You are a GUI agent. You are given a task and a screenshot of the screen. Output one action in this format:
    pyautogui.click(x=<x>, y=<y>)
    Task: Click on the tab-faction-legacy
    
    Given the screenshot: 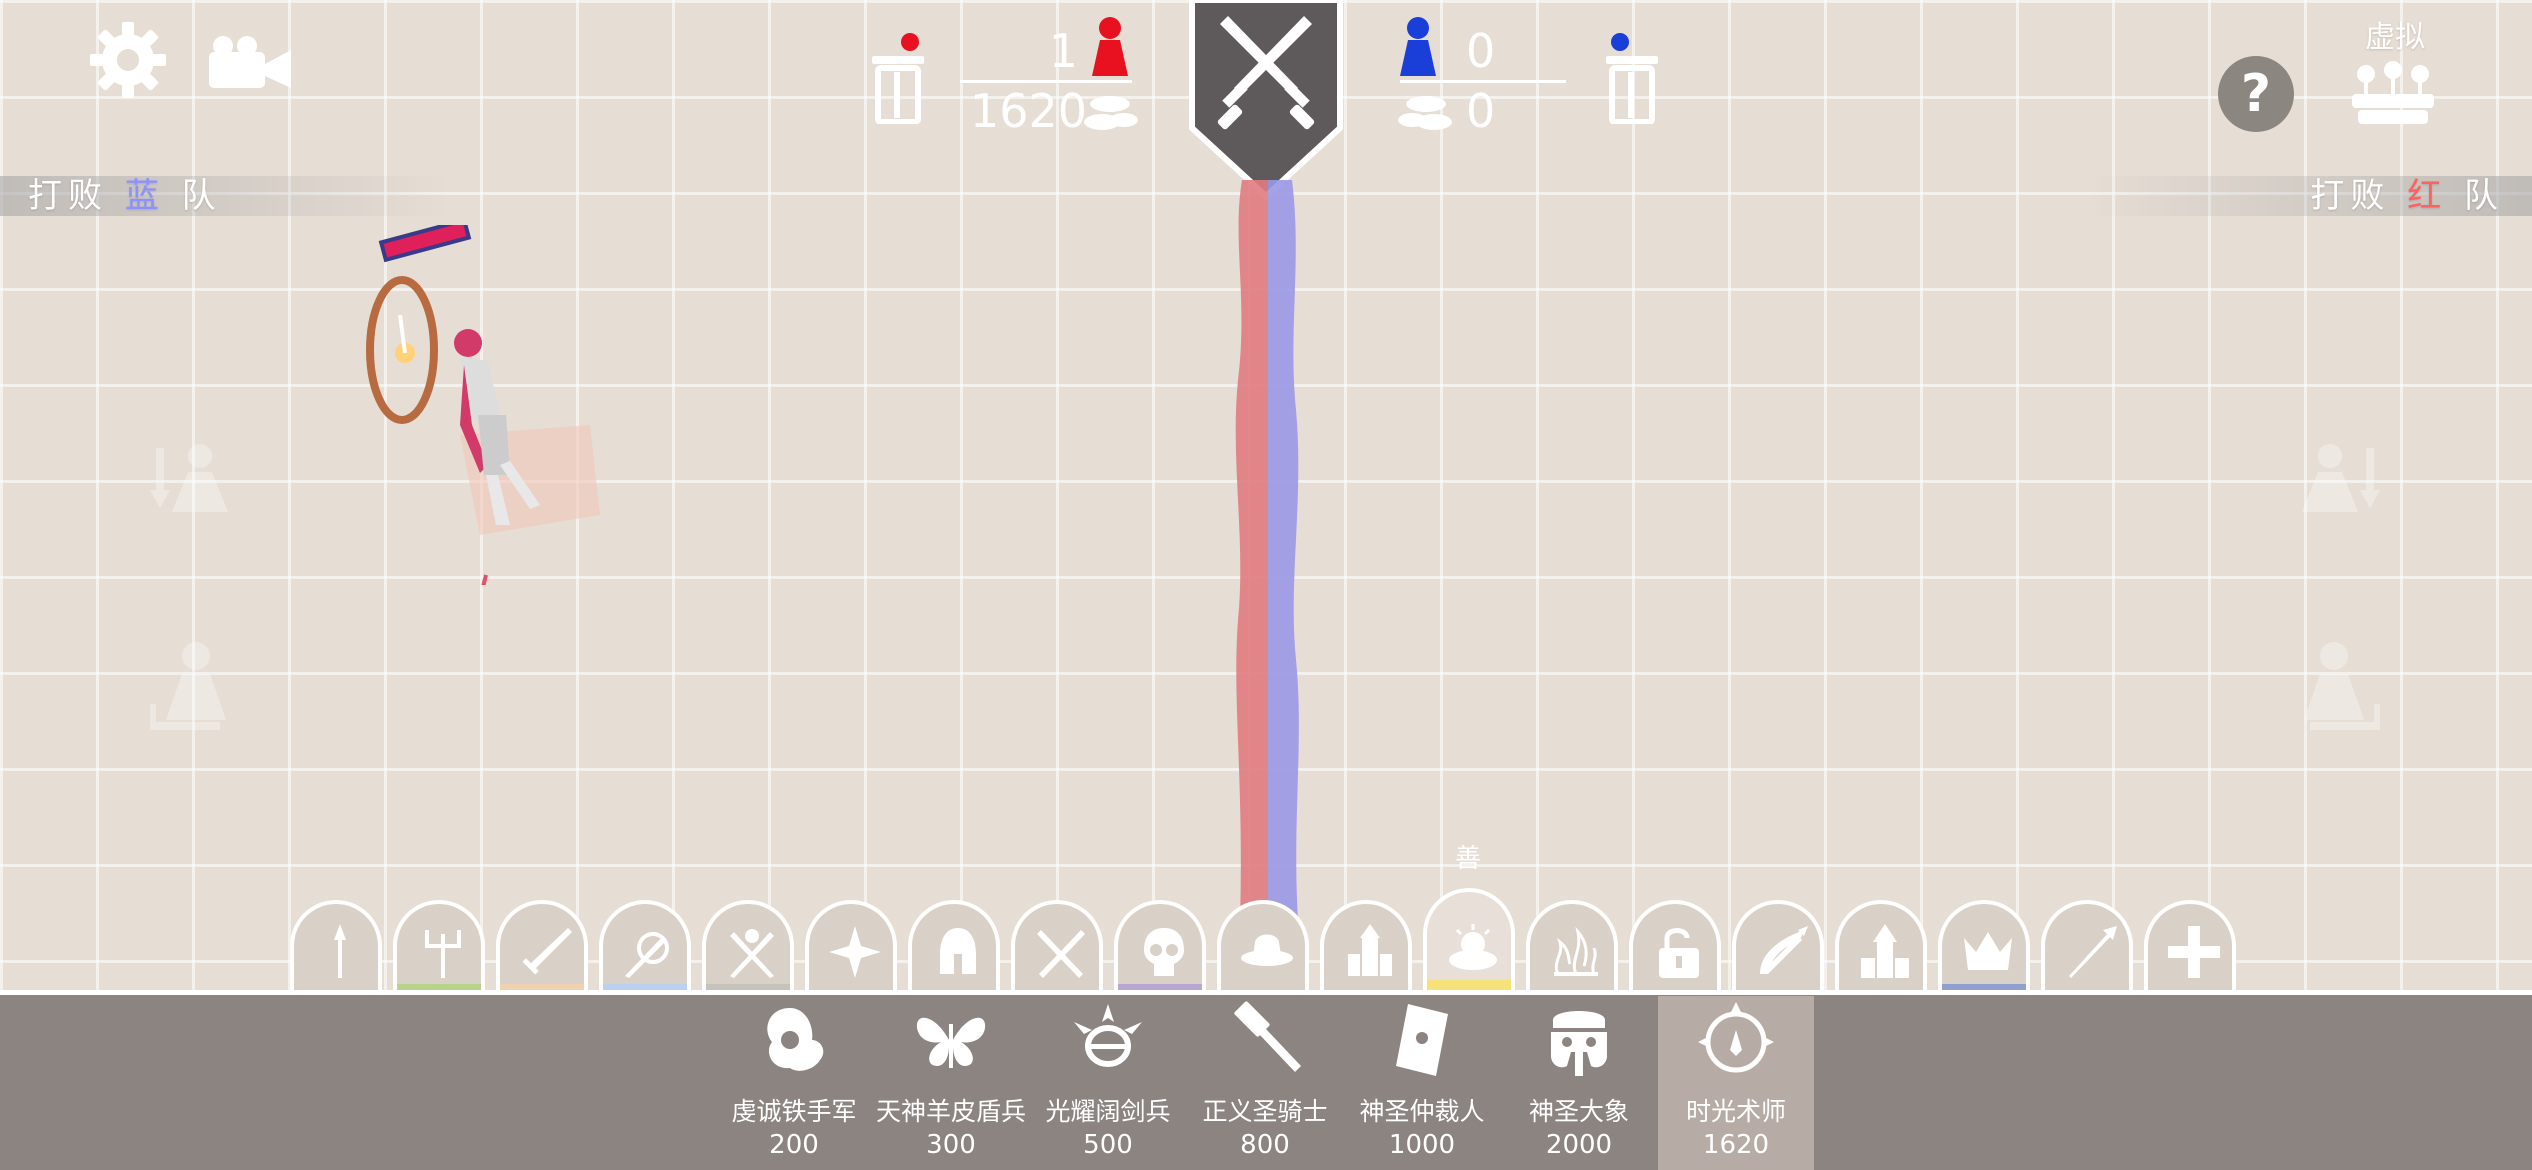 What is the action you would take?
    pyautogui.click(x=1366, y=945)
    